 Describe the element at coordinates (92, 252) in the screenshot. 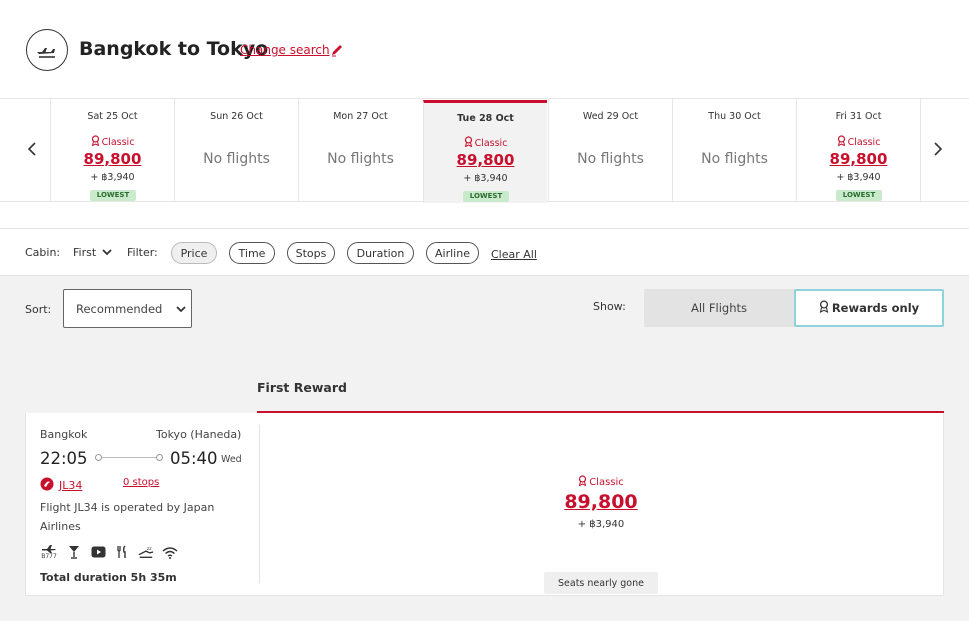

I see `cabin-select: First` at that location.